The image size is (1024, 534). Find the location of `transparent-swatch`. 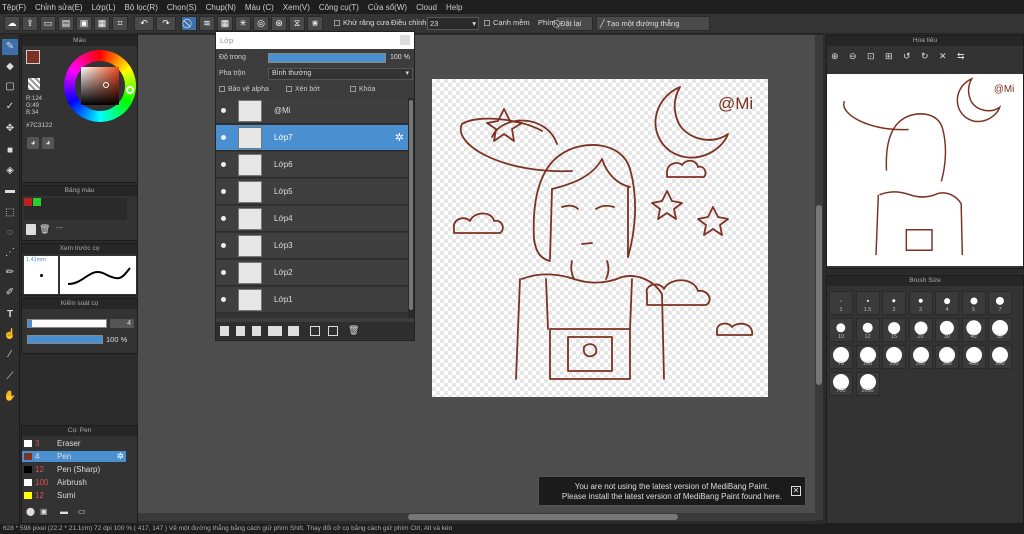

transparent-swatch is located at coordinates (34, 84).